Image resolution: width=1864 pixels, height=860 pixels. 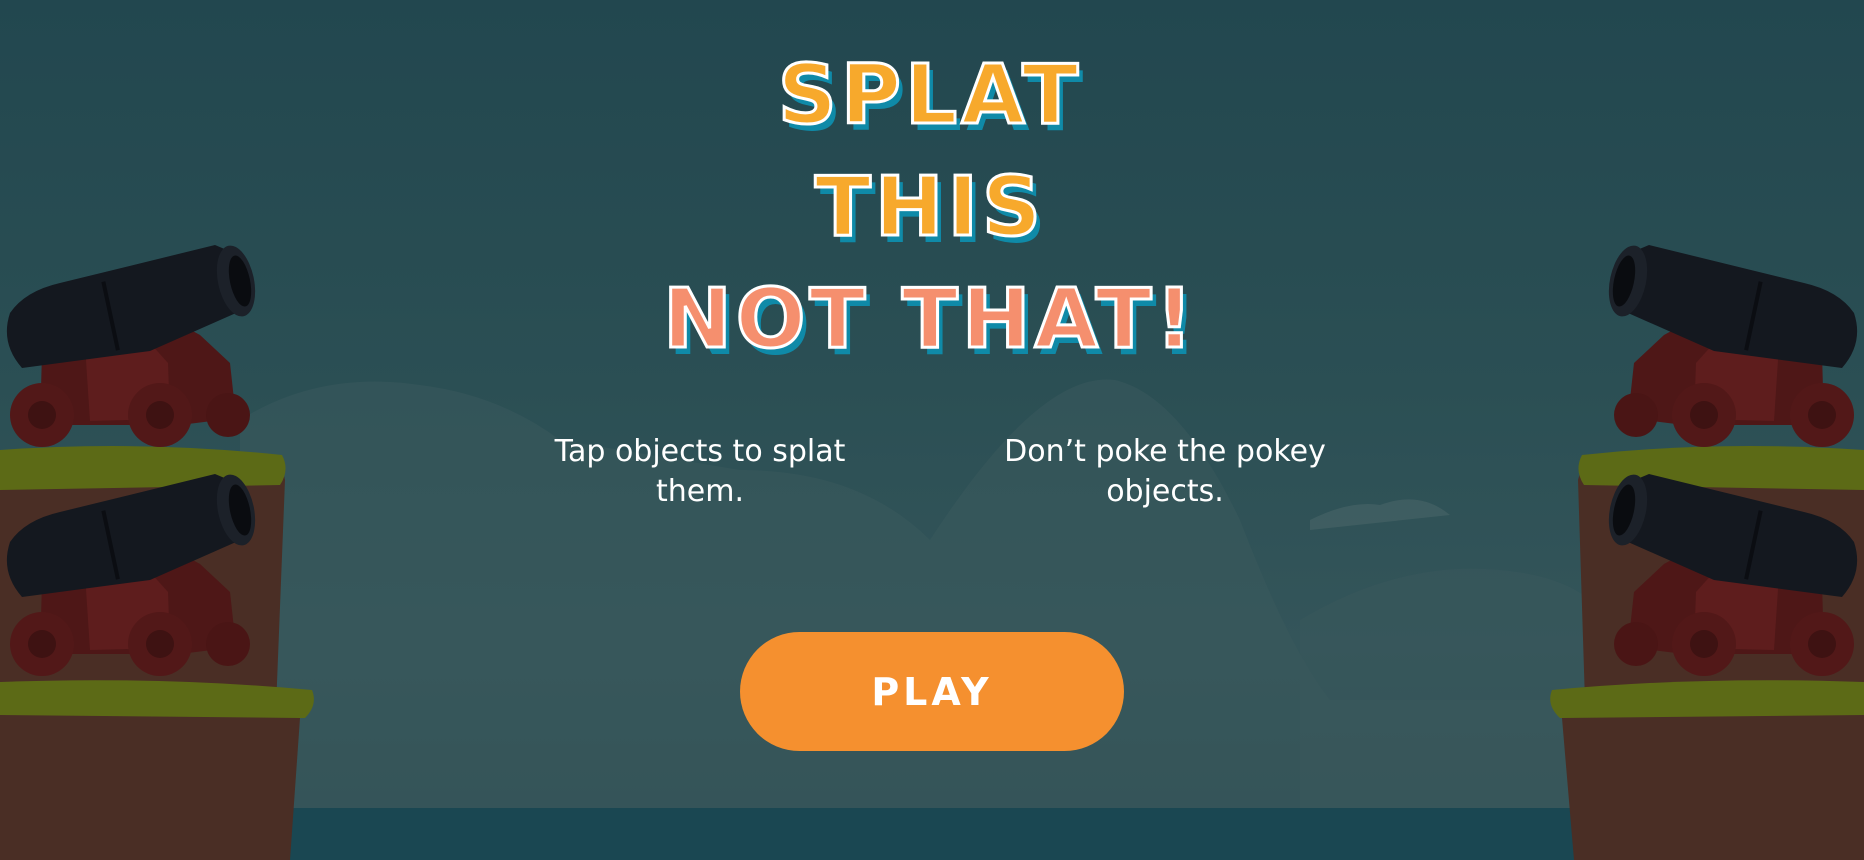 What do you see at coordinates (929, 152) in the screenshot?
I see `title-line-1: SPLAT THIS` at bounding box center [929, 152].